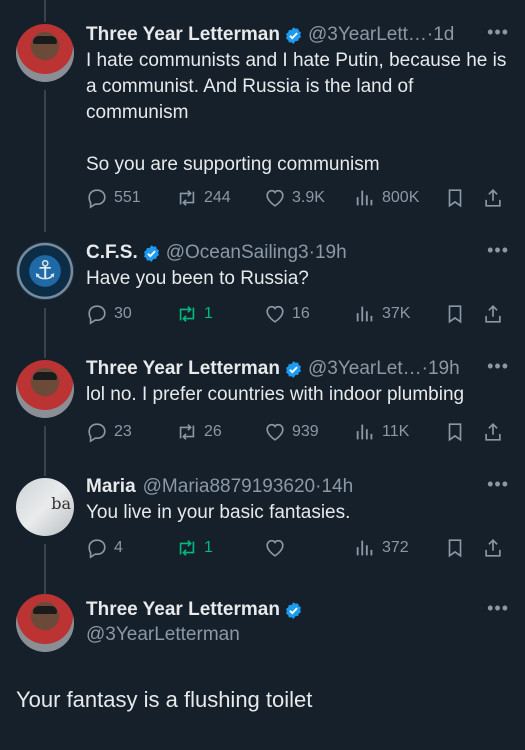  Describe the element at coordinates (396, 431) in the screenshot. I see `views-count: 11K` at that location.